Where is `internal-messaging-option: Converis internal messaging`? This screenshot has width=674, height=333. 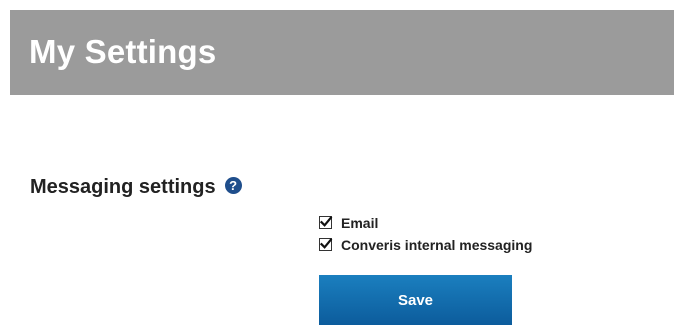 internal-messaging-option: Converis internal messaging is located at coordinates (425, 244).